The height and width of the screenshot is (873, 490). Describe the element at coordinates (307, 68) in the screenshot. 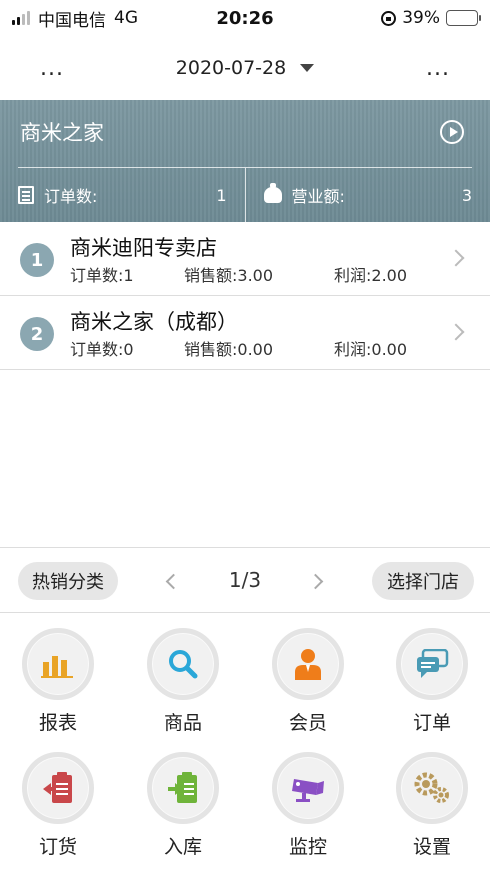

I see `caret-down-icon` at that location.